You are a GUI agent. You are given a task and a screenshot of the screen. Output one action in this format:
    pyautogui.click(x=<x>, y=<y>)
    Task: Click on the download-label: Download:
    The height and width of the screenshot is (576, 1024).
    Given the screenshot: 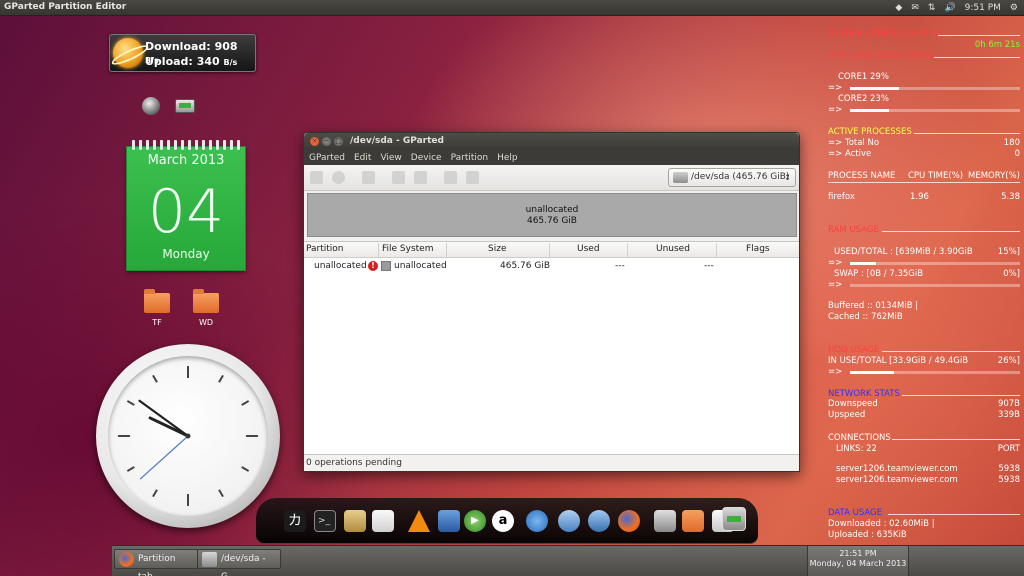 What is the action you would take?
    pyautogui.click(x=178, y=46)
    